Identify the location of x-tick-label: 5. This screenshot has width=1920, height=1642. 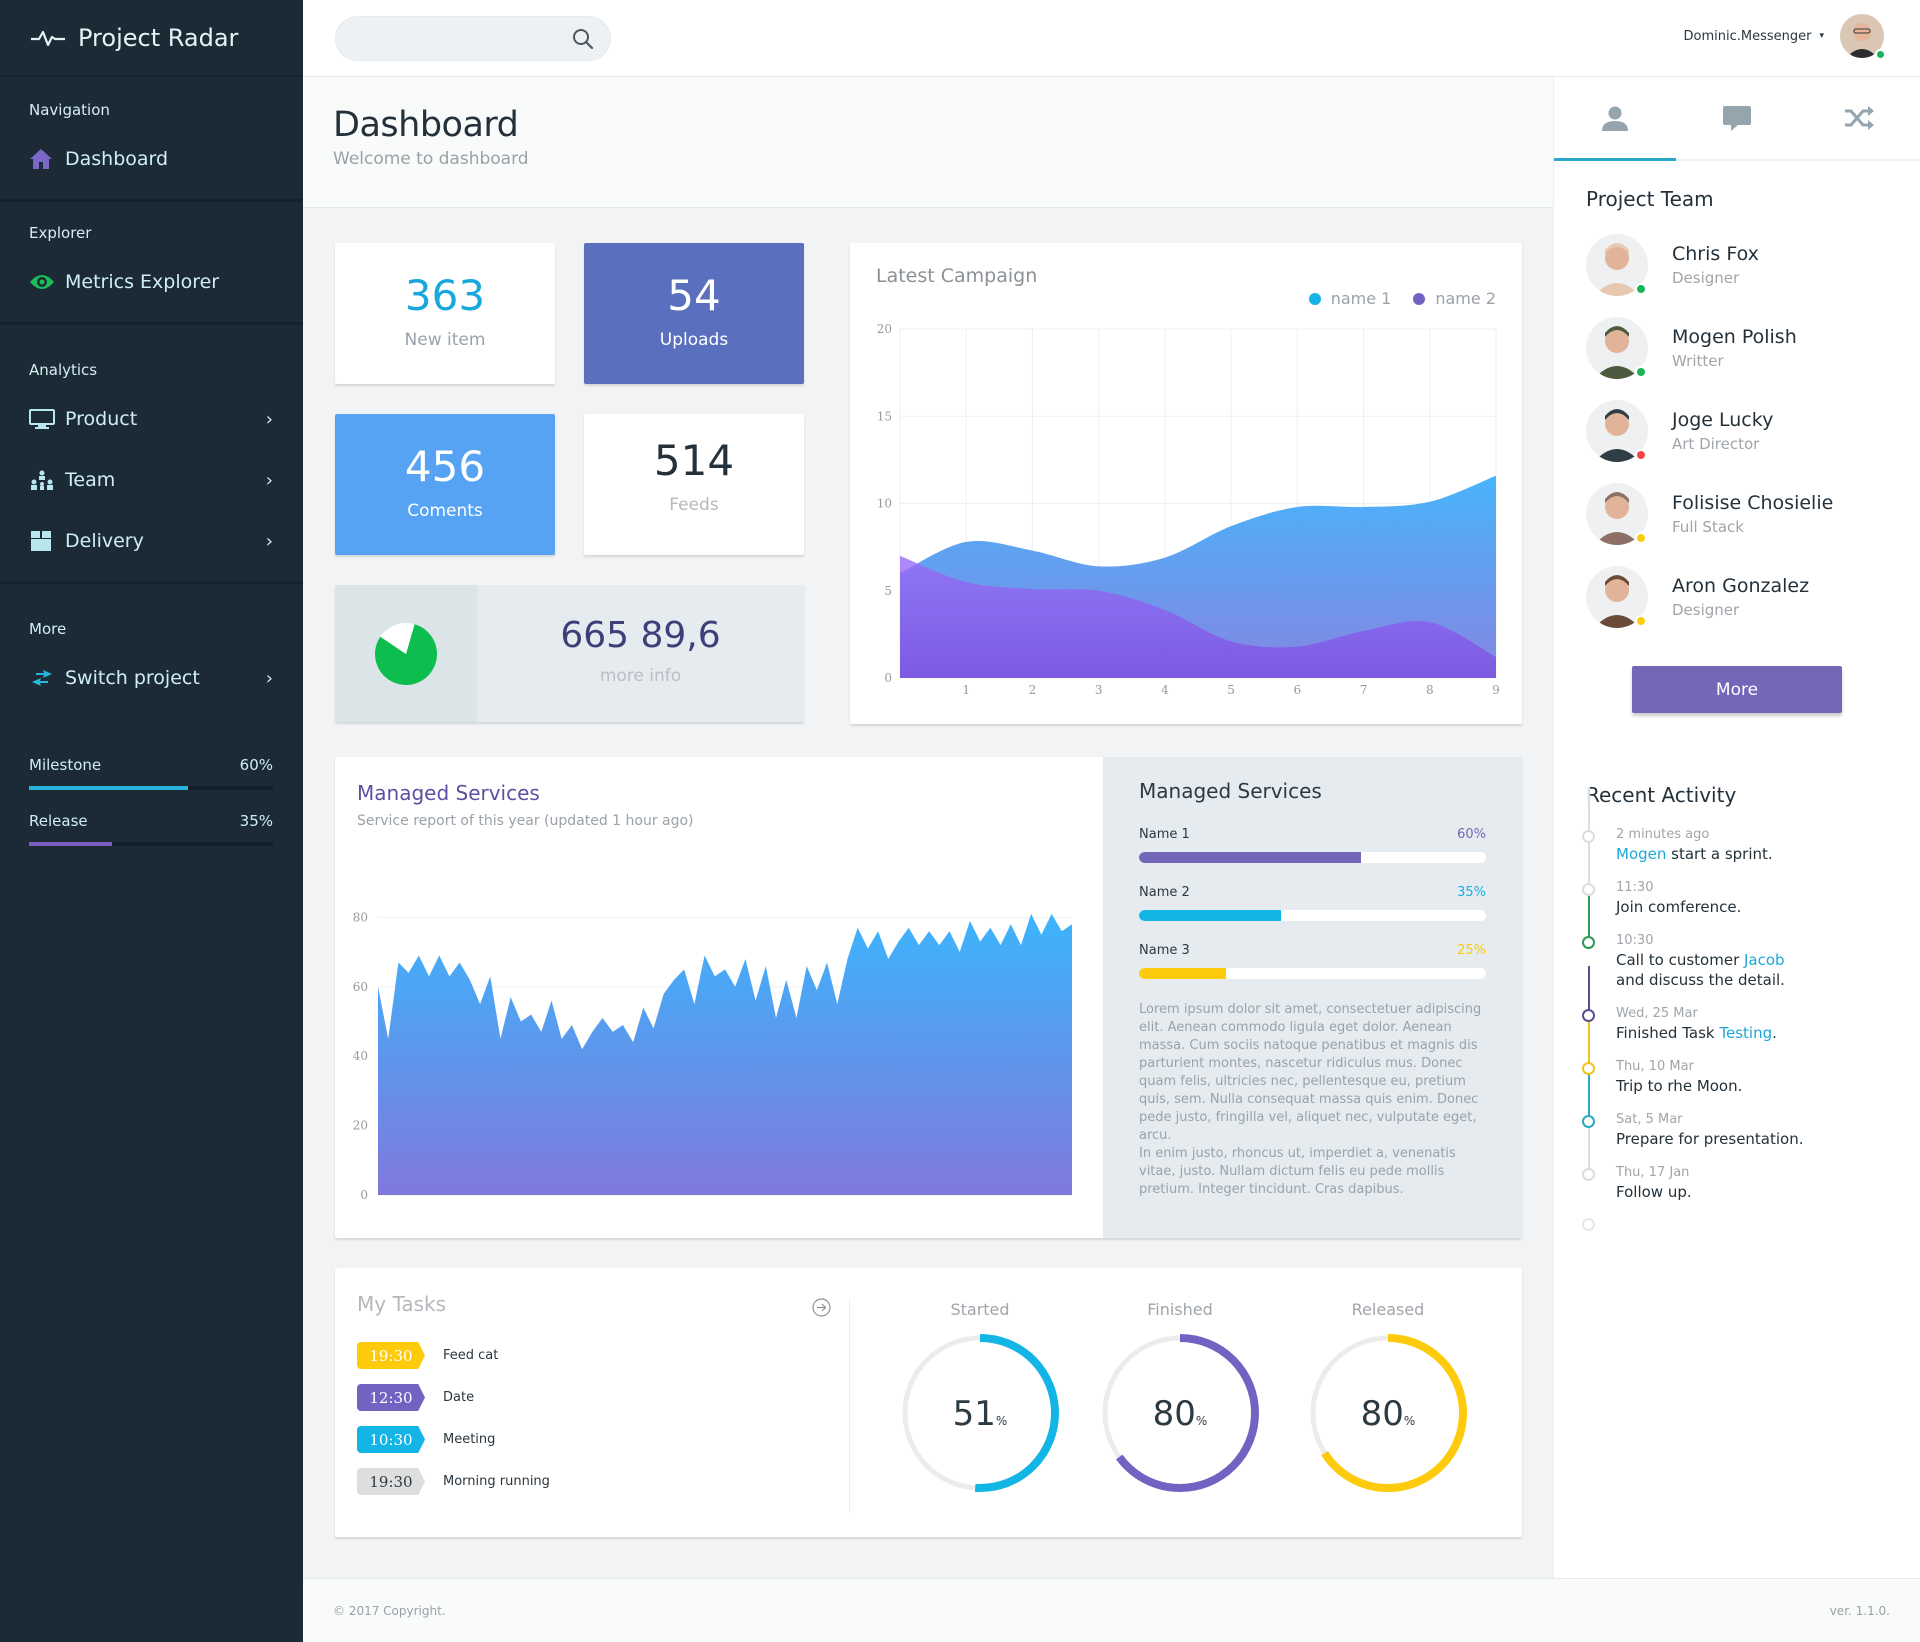
(1231, 690).